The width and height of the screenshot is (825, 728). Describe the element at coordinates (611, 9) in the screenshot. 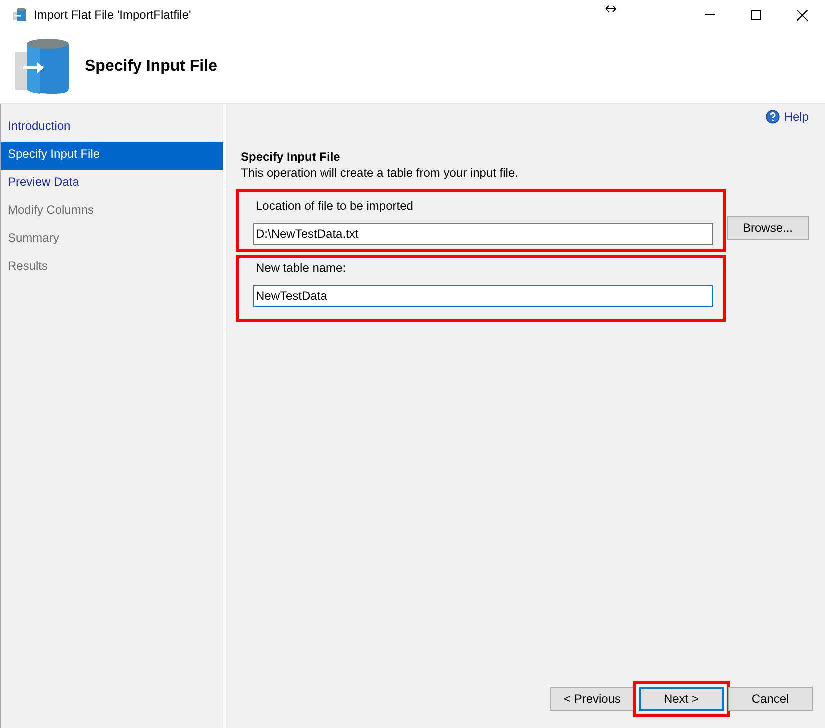

I see `resize-arrow-icon` at that location.